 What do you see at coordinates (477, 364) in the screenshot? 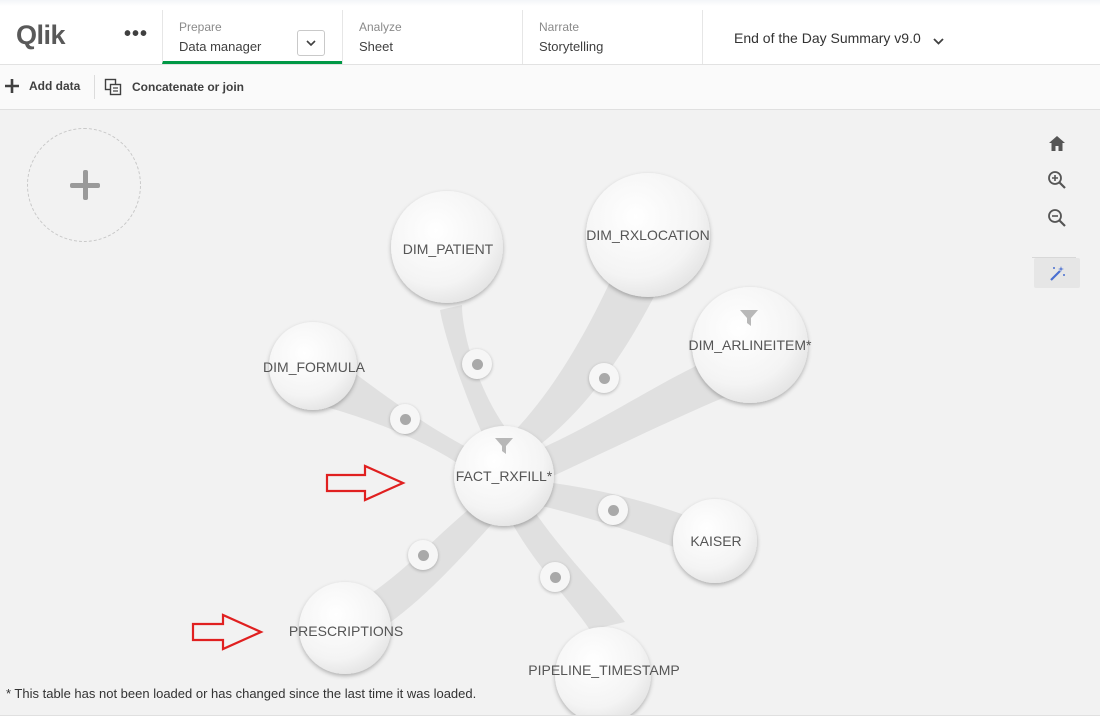
I see `association-dot-patient` at bounding box center [477, 364].